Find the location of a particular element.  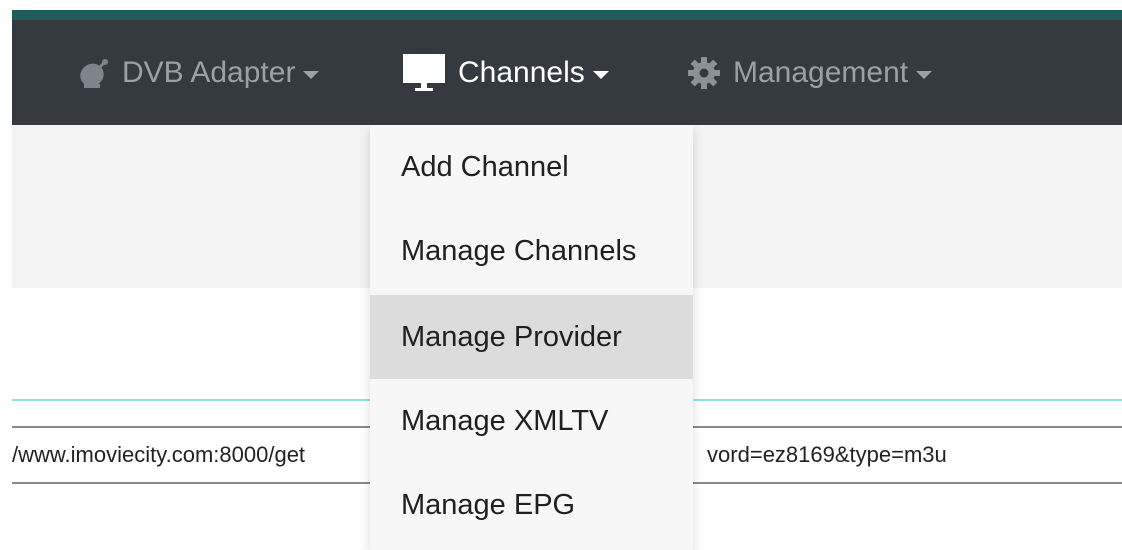

menu-item-manage-epg: Manage EPG is located at coordinates (531, 505).